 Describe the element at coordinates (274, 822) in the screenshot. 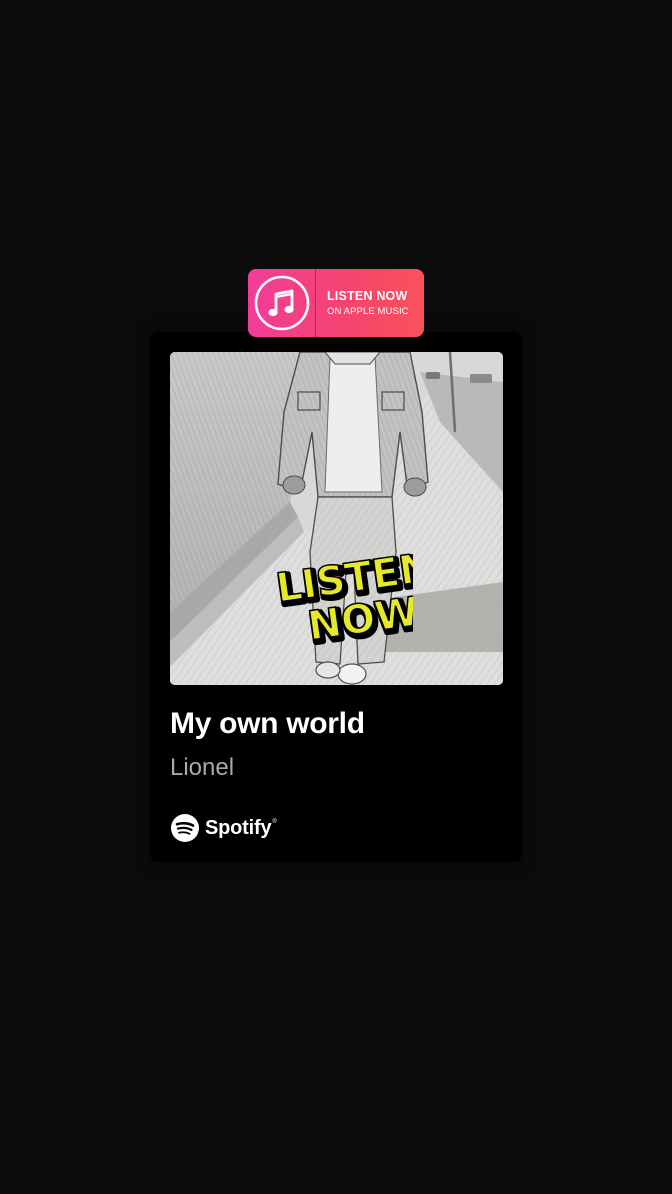

I see `registered-mark: ®` at that location.